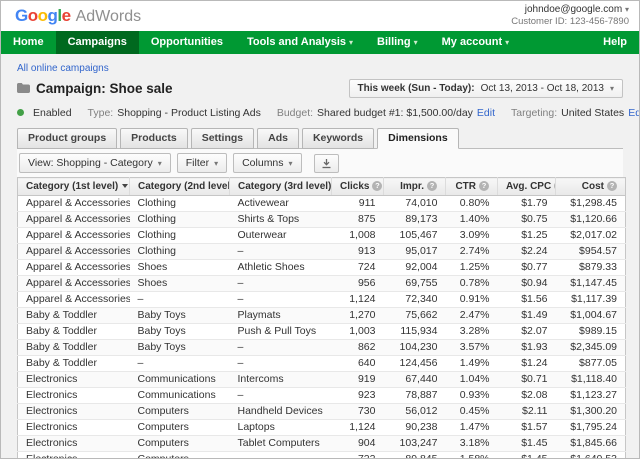  I want to click on table-cell: 1.04%, so click(471, 379).